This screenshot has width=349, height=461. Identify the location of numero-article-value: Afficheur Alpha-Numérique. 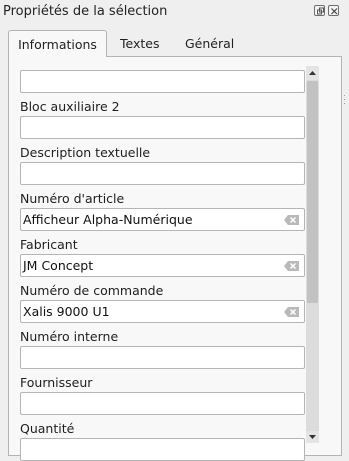
(108, 219).